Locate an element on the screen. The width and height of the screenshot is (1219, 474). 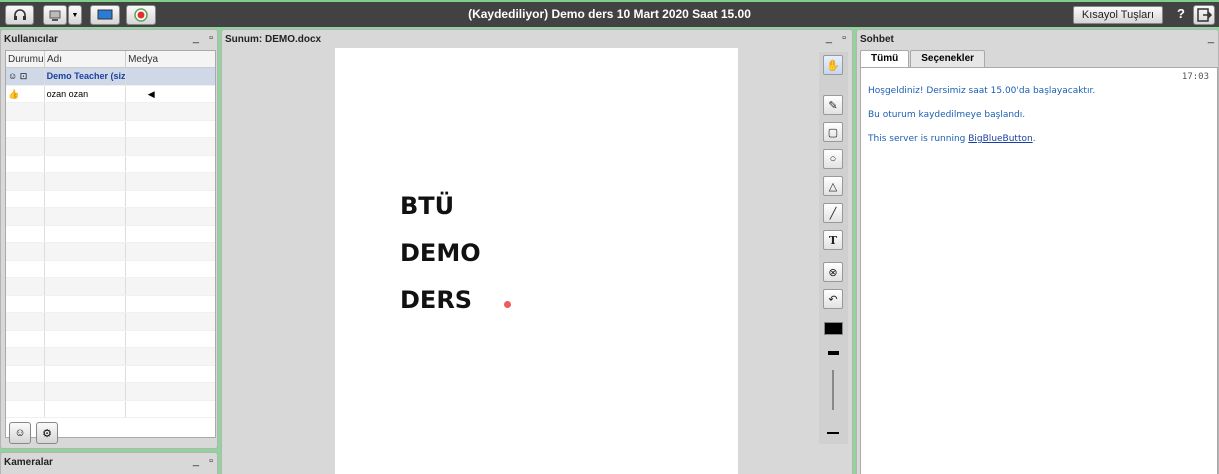
circle-icon: ○ is located at coordinates (833, 159).